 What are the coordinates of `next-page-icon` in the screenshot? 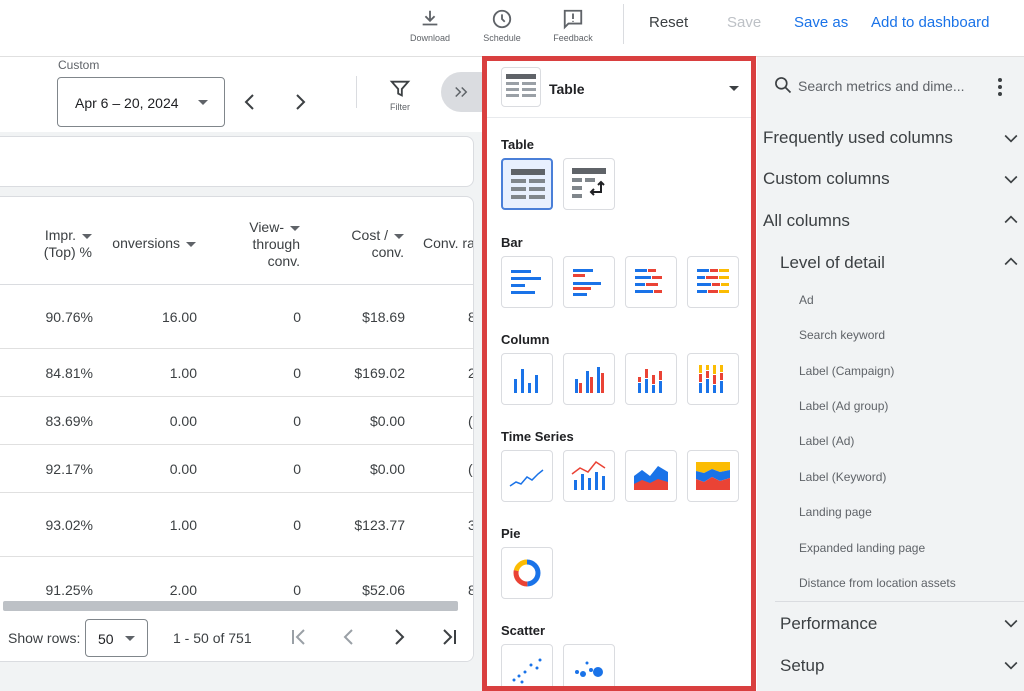 It's located at (399, 637).